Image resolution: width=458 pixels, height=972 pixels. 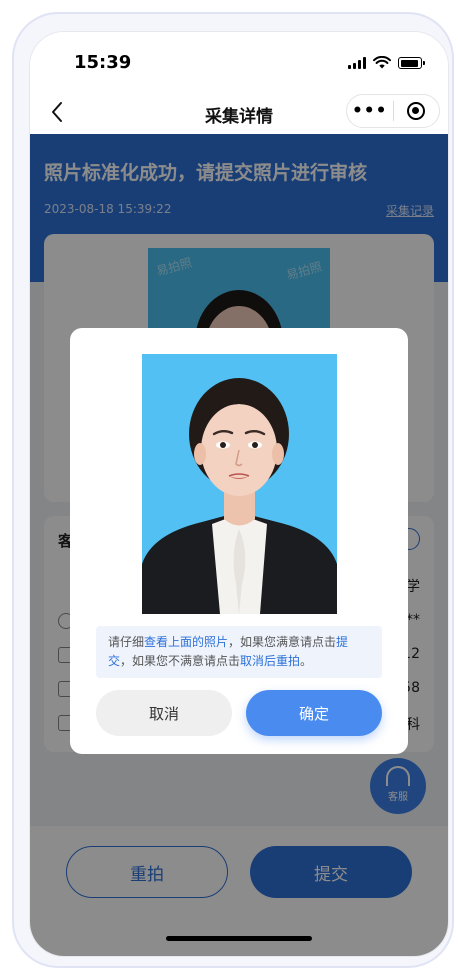 What do you see at coordinates (382, 62) in the screenshot?
I see `wifi-icon` at bounding box center [382, 62].